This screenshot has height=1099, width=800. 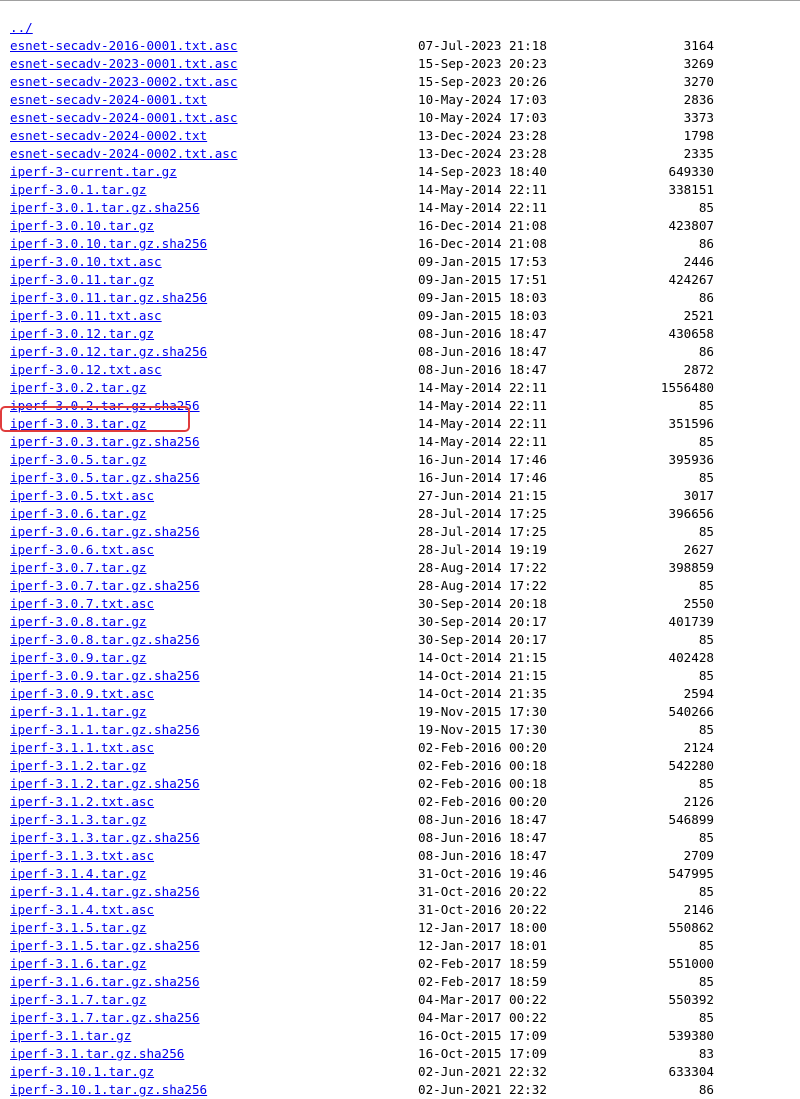 What do you see at coordinates (405, 694) in the screenshot?
I see `file-row: iperf-3.0.9.txt.asc 14-Oct-2014 21:35 2594` at bounding box center [405, 694].